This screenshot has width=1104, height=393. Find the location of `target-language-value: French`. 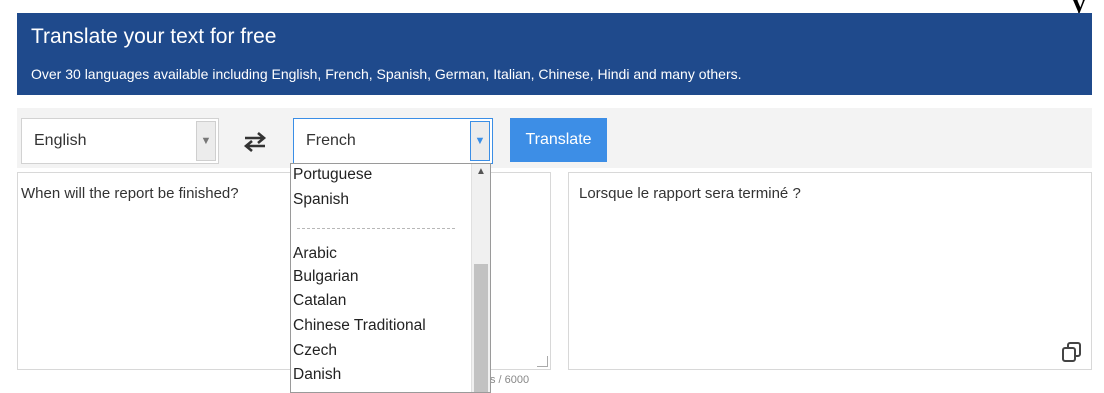

target-language-value: French is located at coordinates (331, 140).